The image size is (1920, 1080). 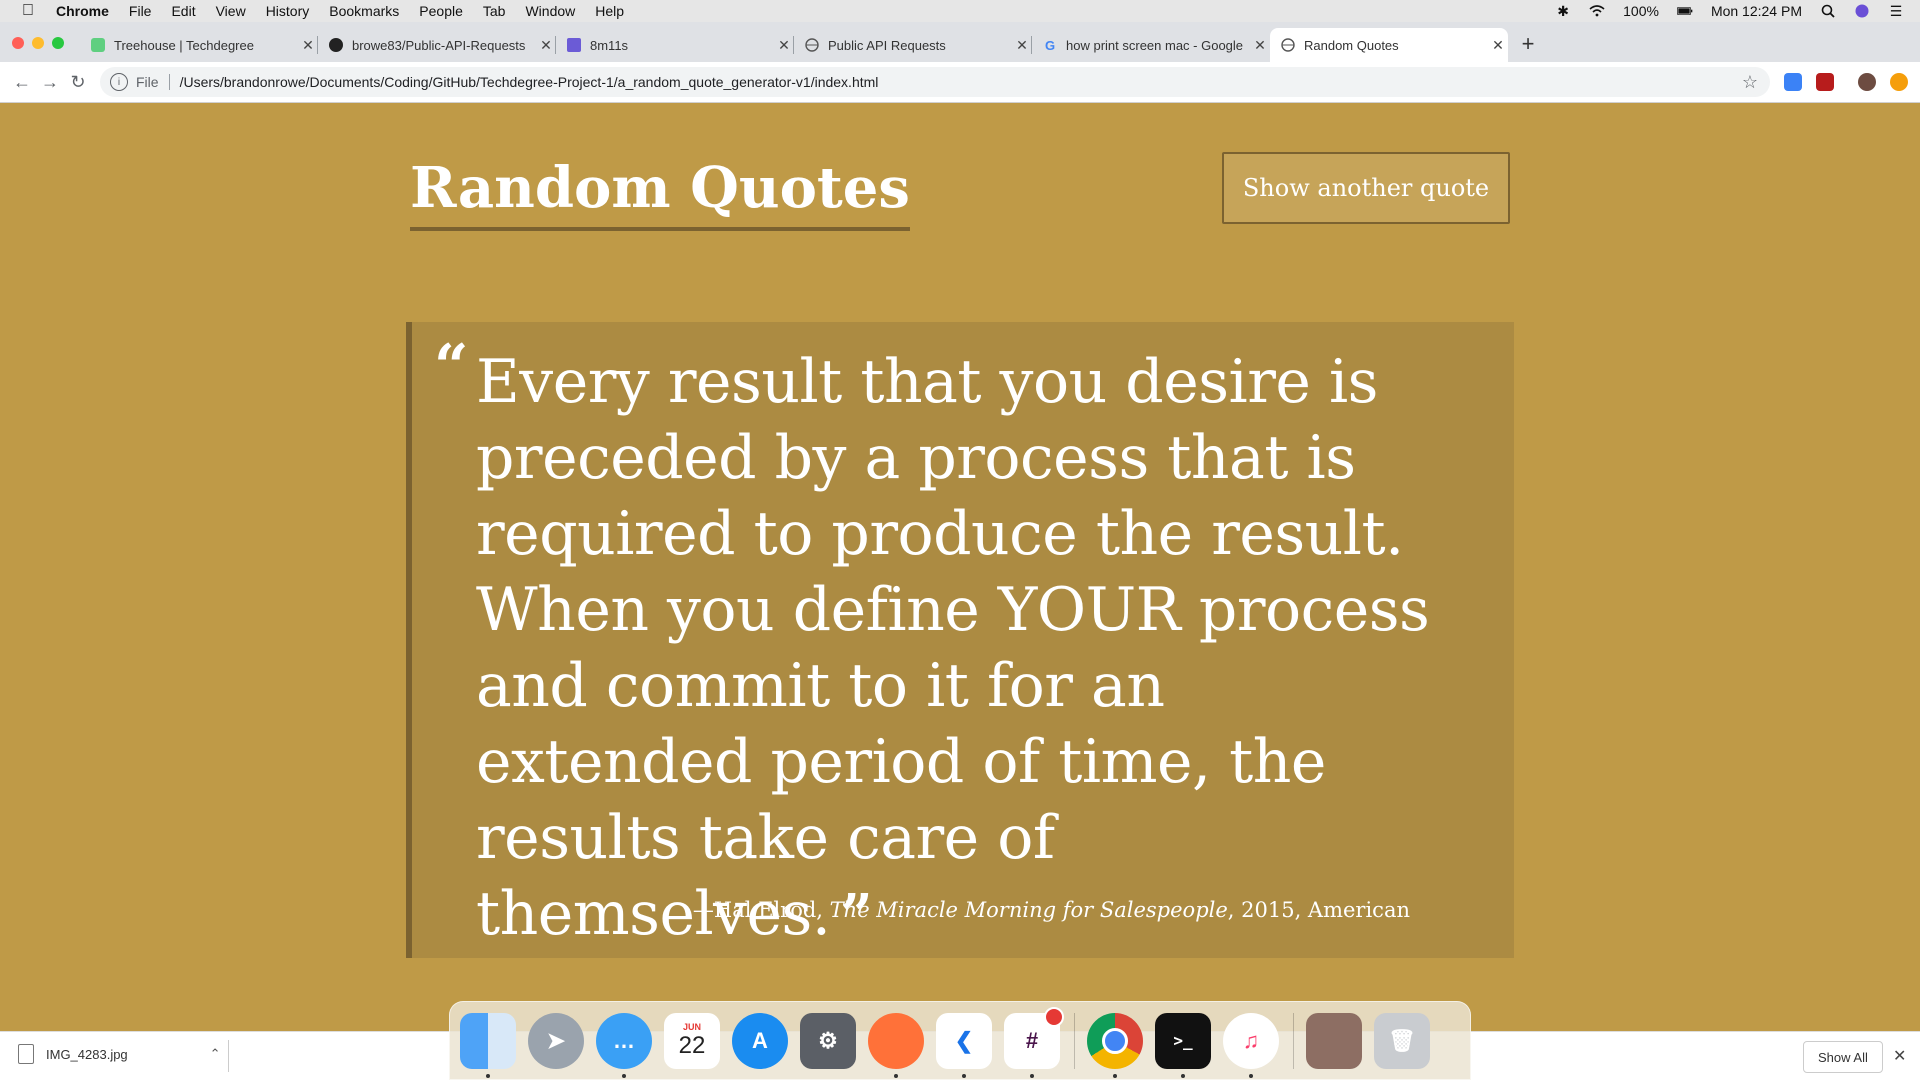 I want to click on extensions, so click(x=1846, y=82).